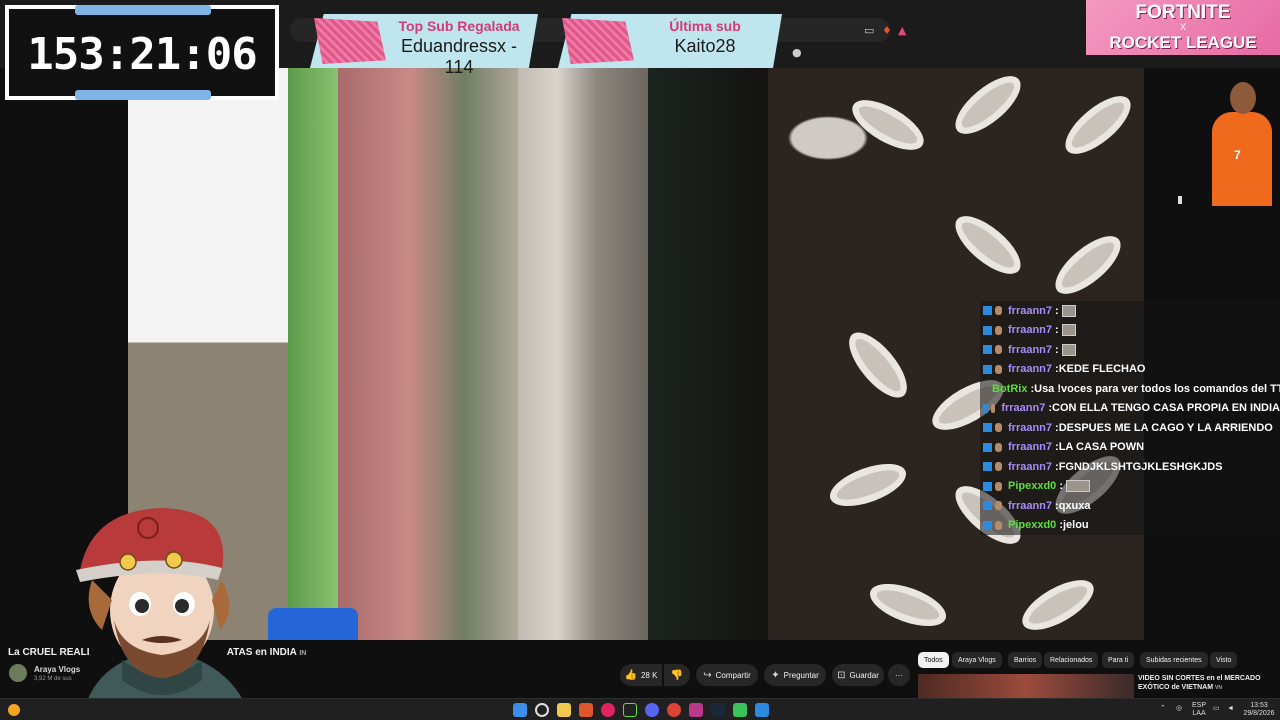 Image resolution: width=1280 pixels, height=720 pixels. What do you see at coordinates (869, 30) in the screenshot?
I see `cast-icon: ▭` at bounding box center [869, 30].